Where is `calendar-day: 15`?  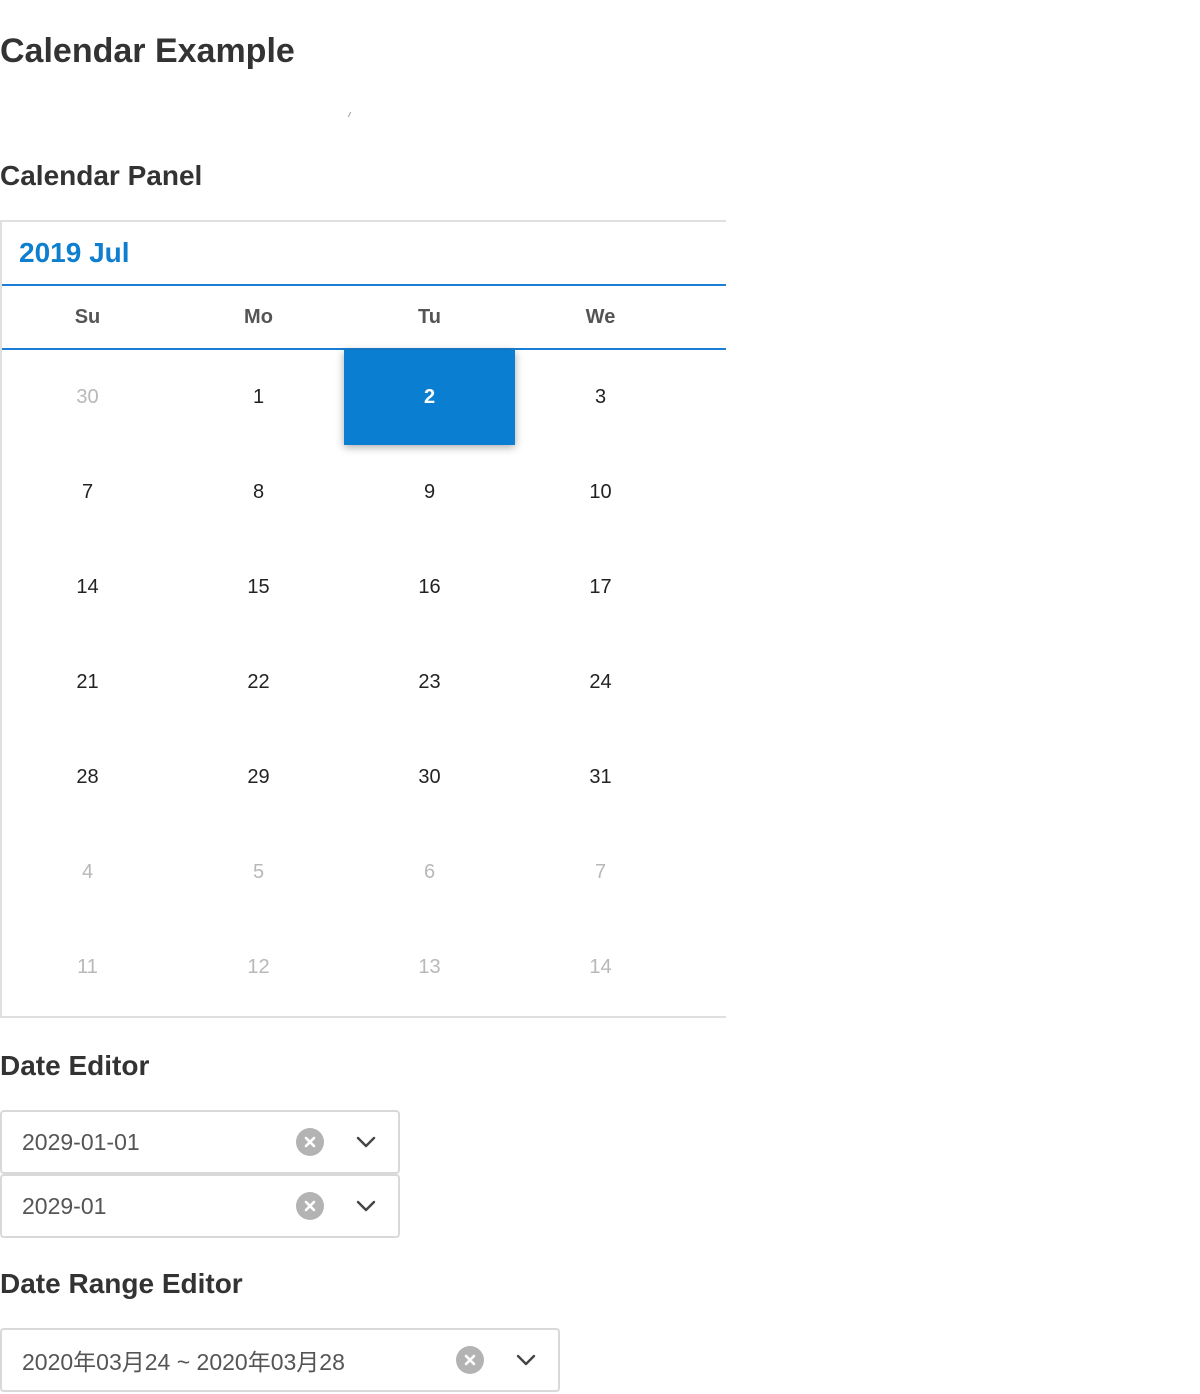 calendar-day: 15 is located at coordinates (258, 587).